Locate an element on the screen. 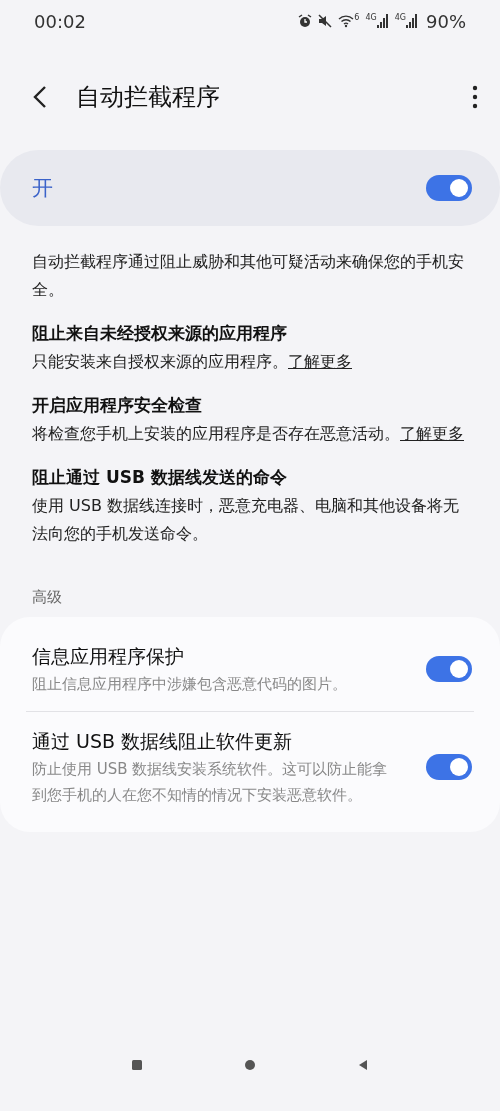  battery-level: 90% is located at coordinates (446, 21).